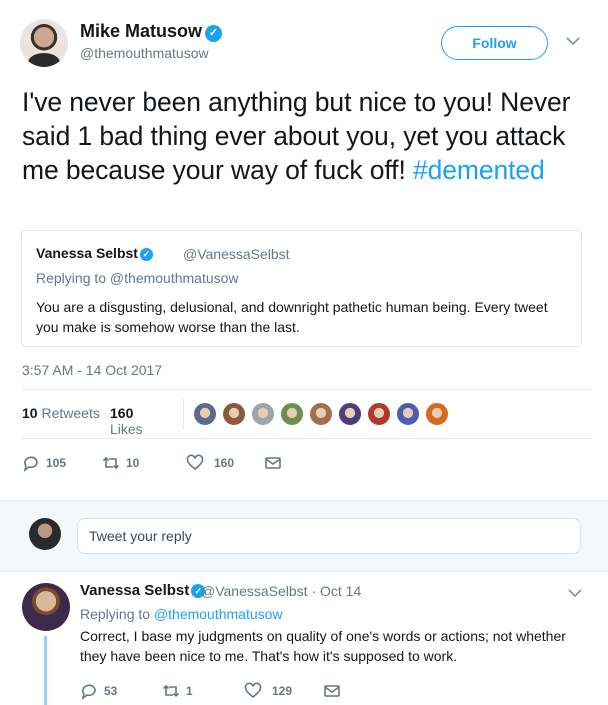 Image resolution: width=608 pixels, height=705 pixels. Describe the element at coordinates (210, 463) in the screenshot. I see `like-button: 160` at that location.